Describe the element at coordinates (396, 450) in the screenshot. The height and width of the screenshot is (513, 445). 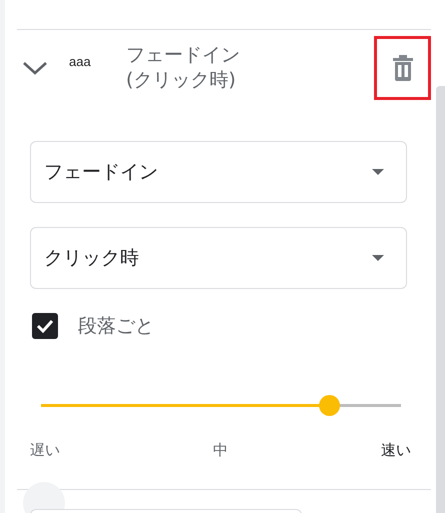
I see `speed-label: 速い` at that location.